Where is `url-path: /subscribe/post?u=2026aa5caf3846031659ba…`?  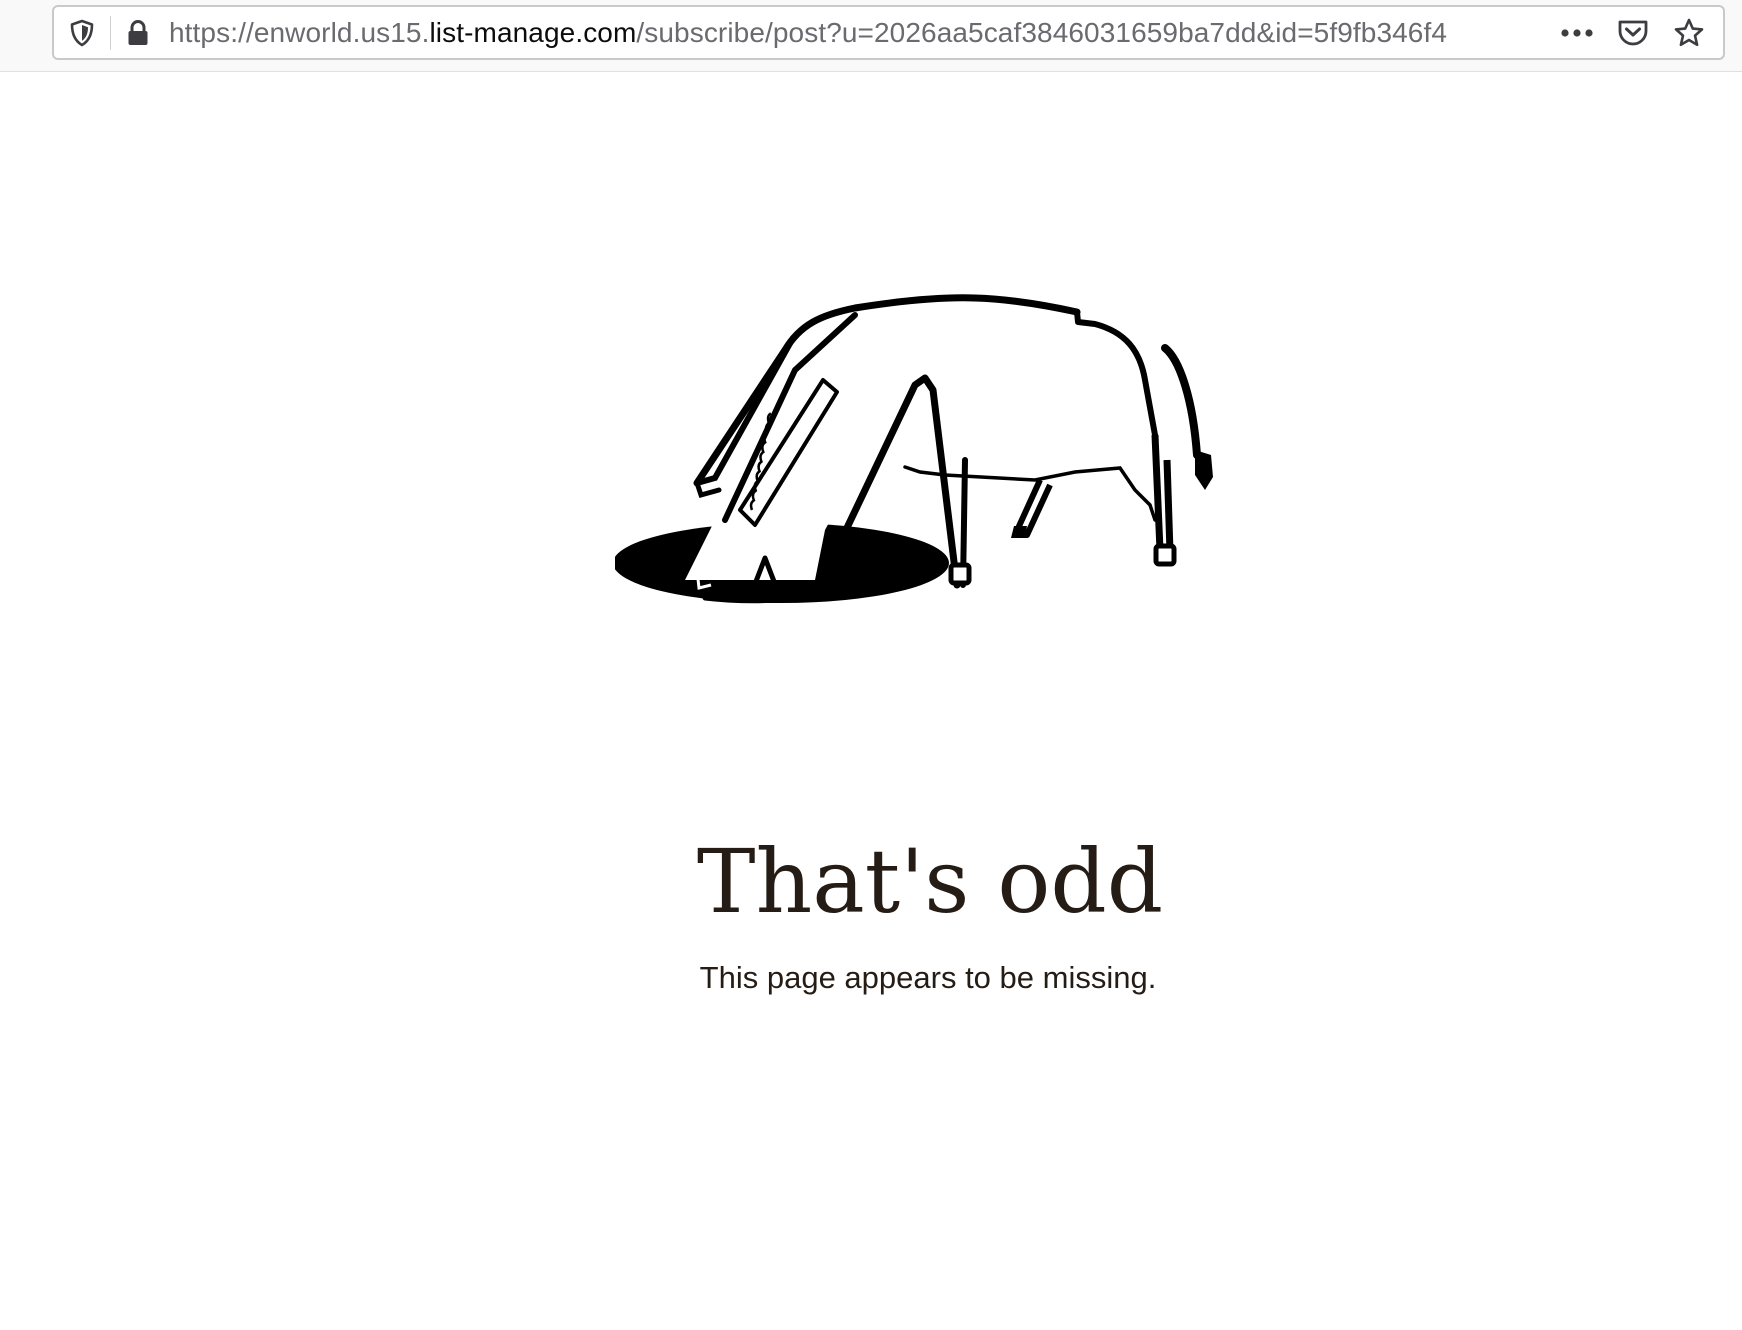
url-path: /subscribe/post?u=2026aa5caf3846031659ba… is located at coordinates (1042, 32).